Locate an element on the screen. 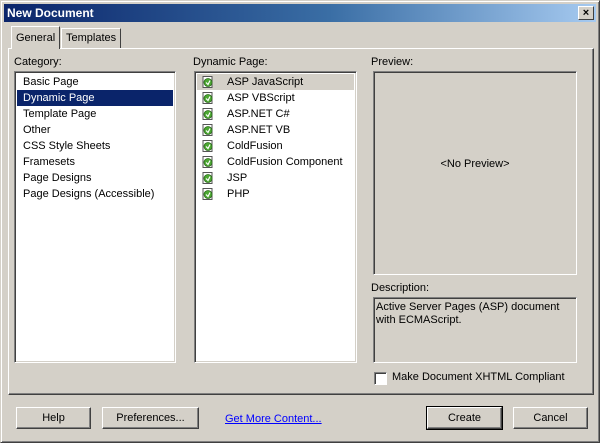 The width and height of the screenshot is (600, 443). close-button: × is located at coordinates (586, 13).